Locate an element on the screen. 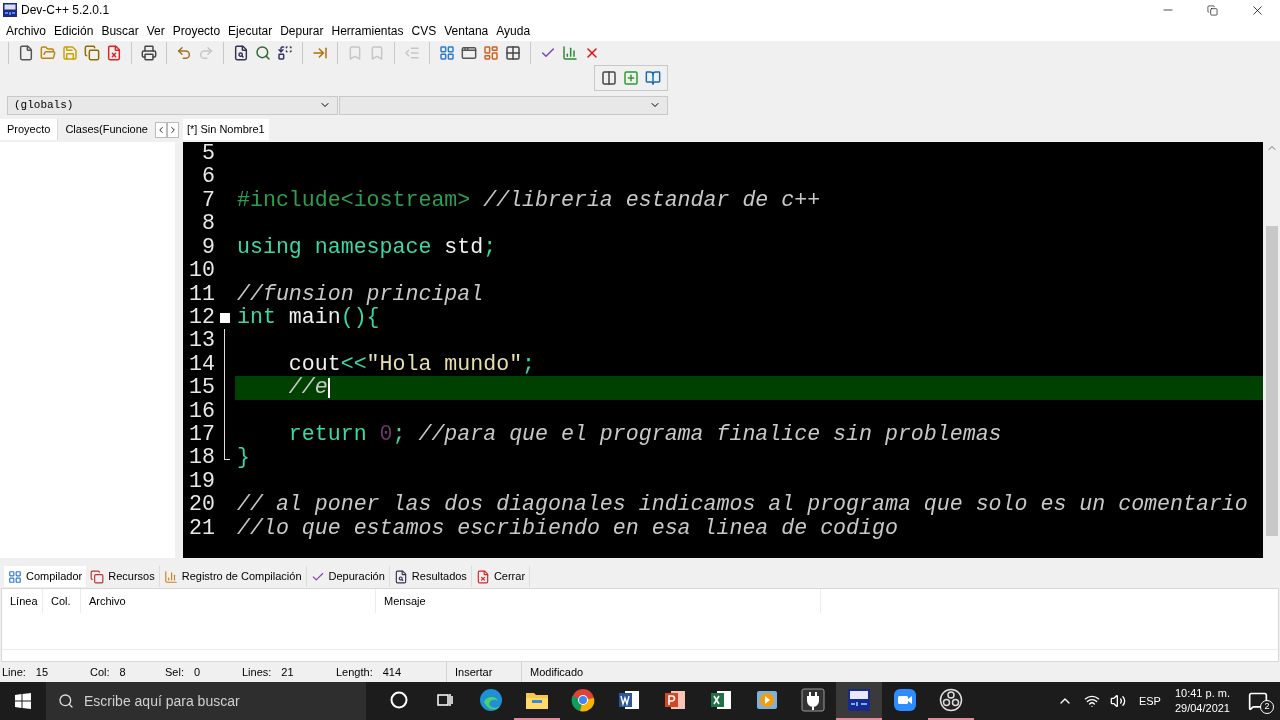  clock: 10:41 p. m. 29/04/2021 is located at coordinates (1202, 701).